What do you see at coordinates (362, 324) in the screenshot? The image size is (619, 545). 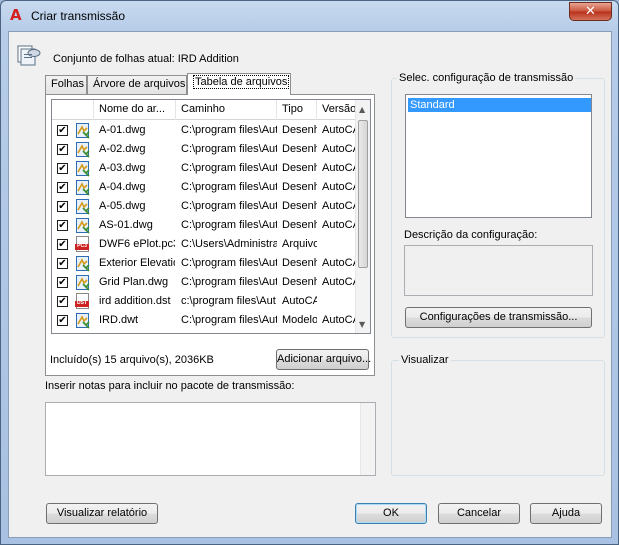 I see `scroll-down-icon: ▼` at bounding box center [362, 324].